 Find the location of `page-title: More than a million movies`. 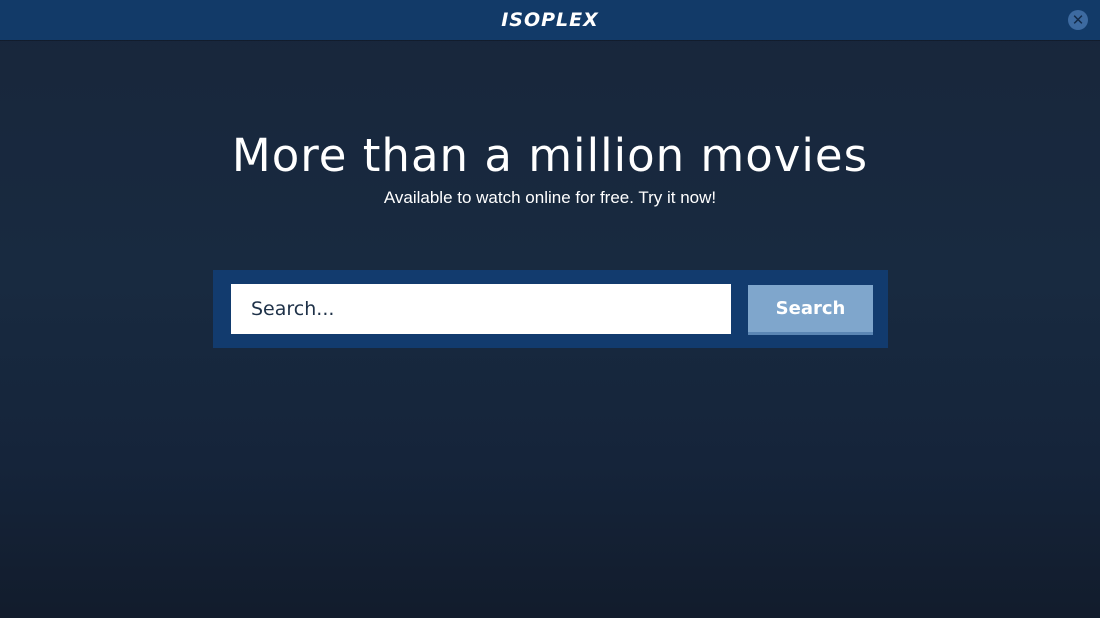

page-title: More than a million movies is located at coordinates (550, 155).